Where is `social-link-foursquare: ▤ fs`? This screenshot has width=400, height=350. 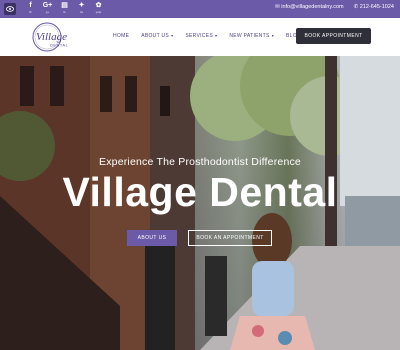 social-link-foursquare: ▤ fs is located at coordinates (64, 9).